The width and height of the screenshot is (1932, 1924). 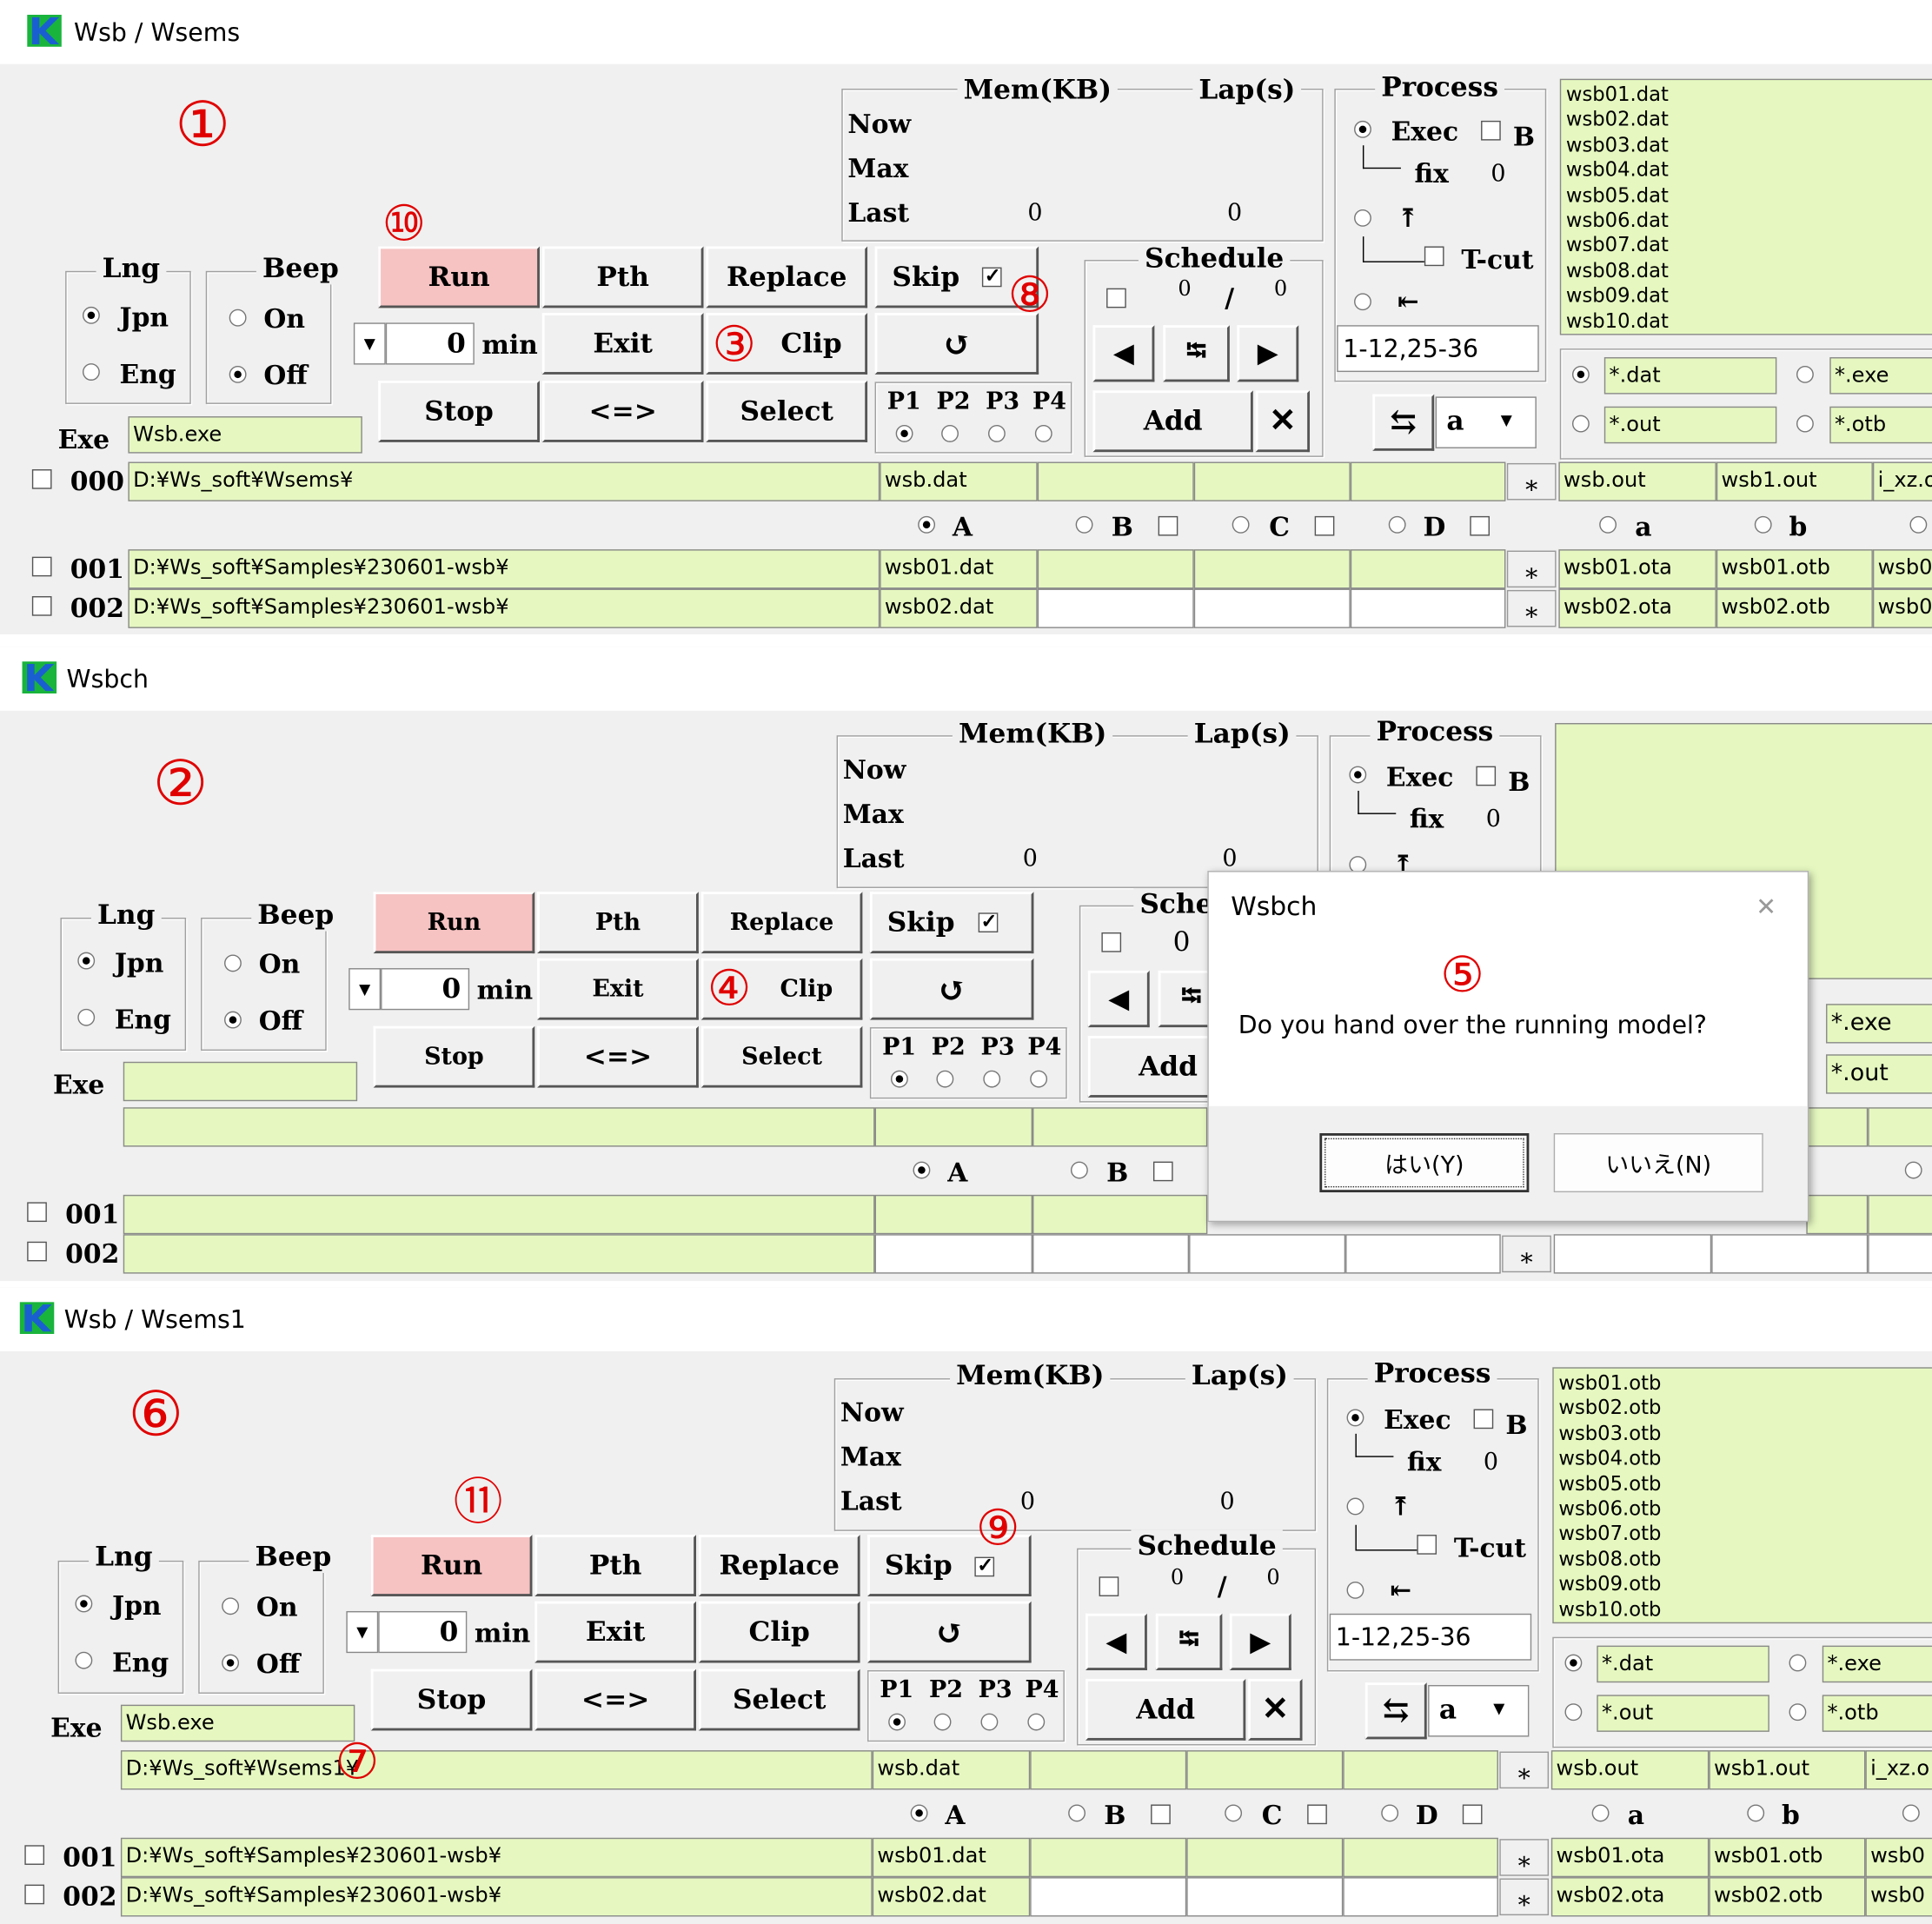 I want to click on col-d-checkbox, so click(x=1472, y=1815).